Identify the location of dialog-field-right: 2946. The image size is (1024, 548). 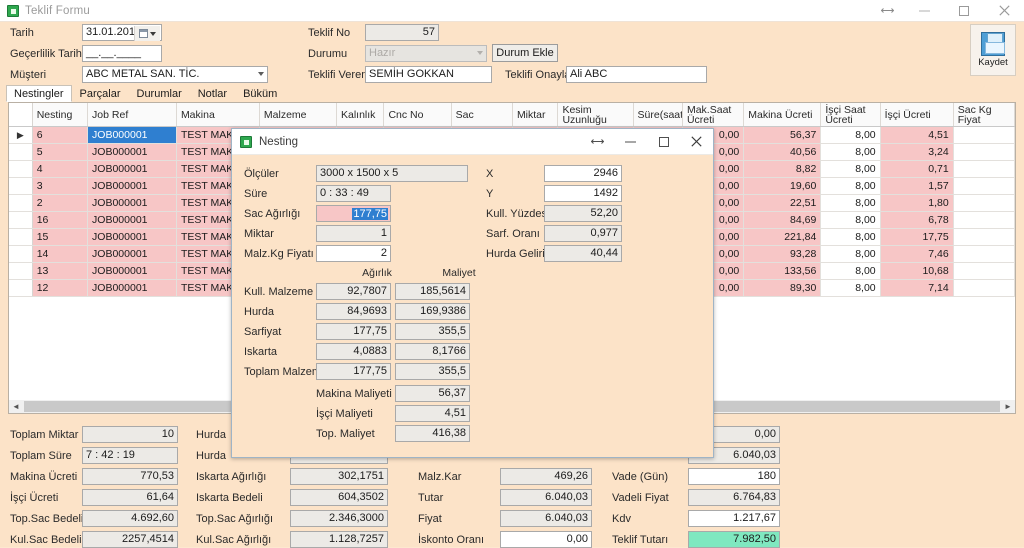
(583, 173).